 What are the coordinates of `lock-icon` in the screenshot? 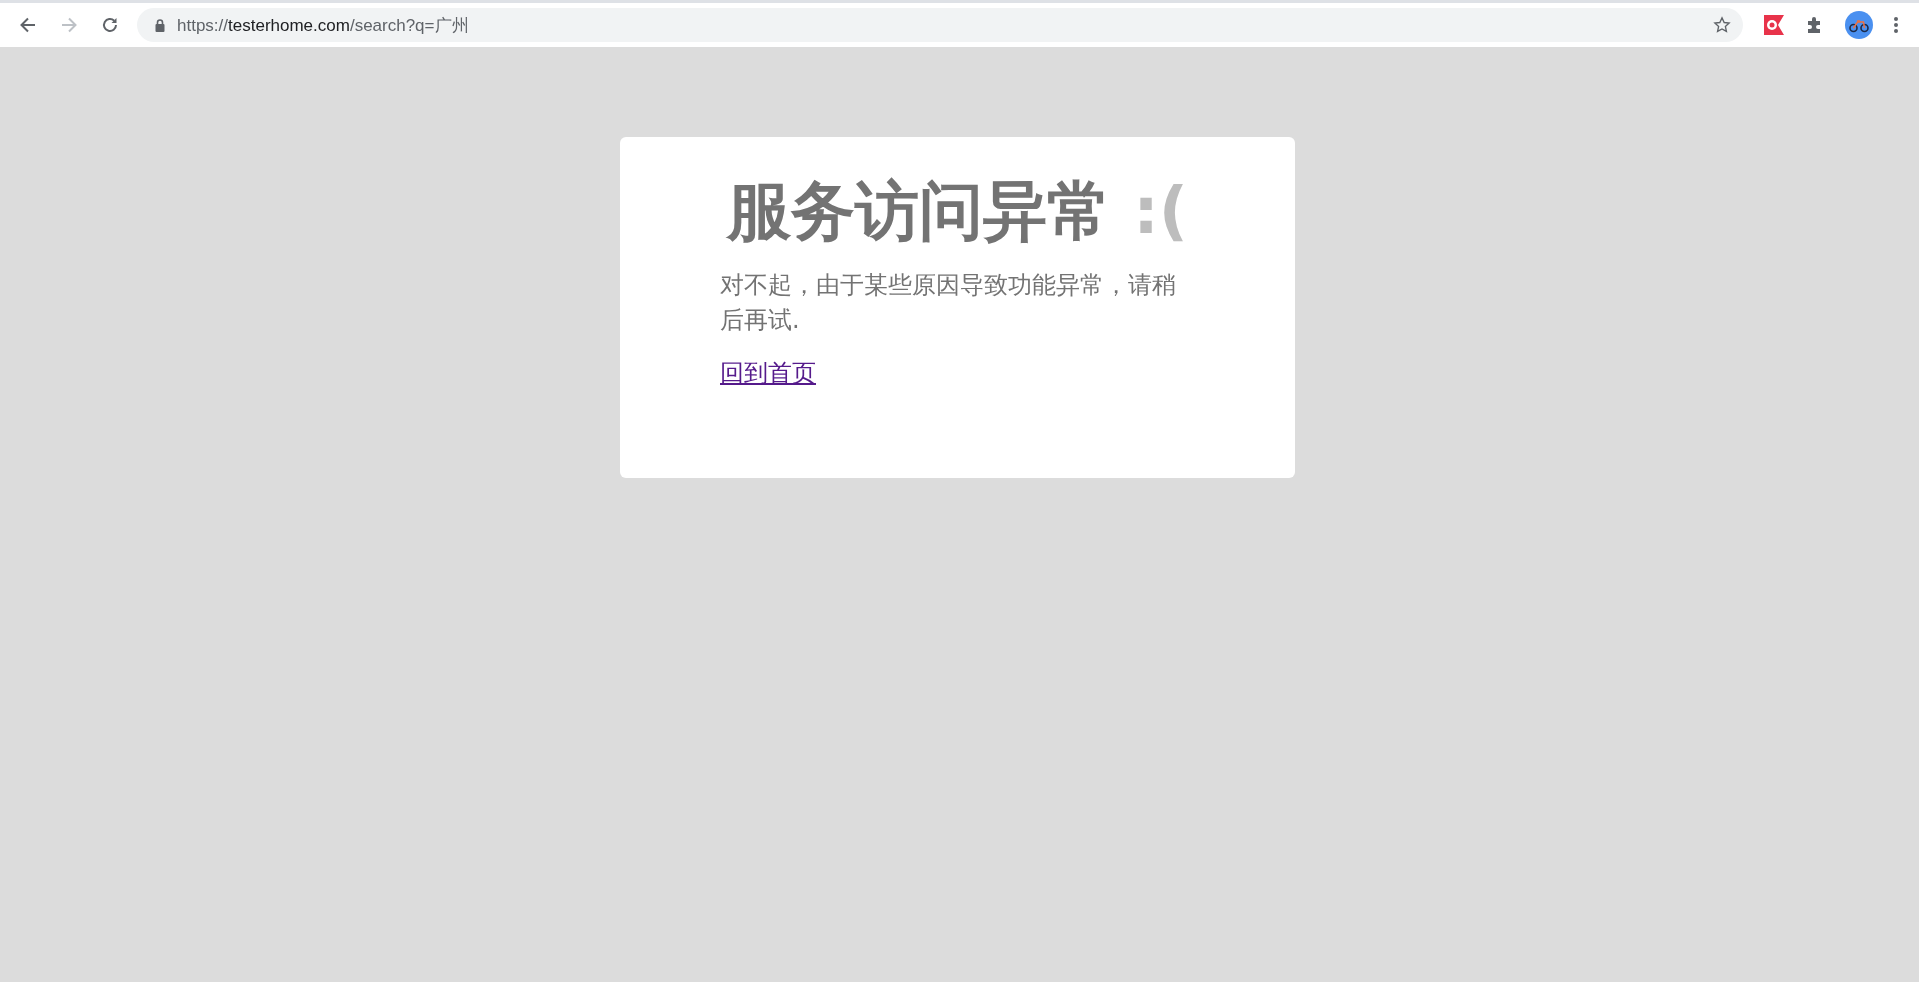 It's located at (160, 25).